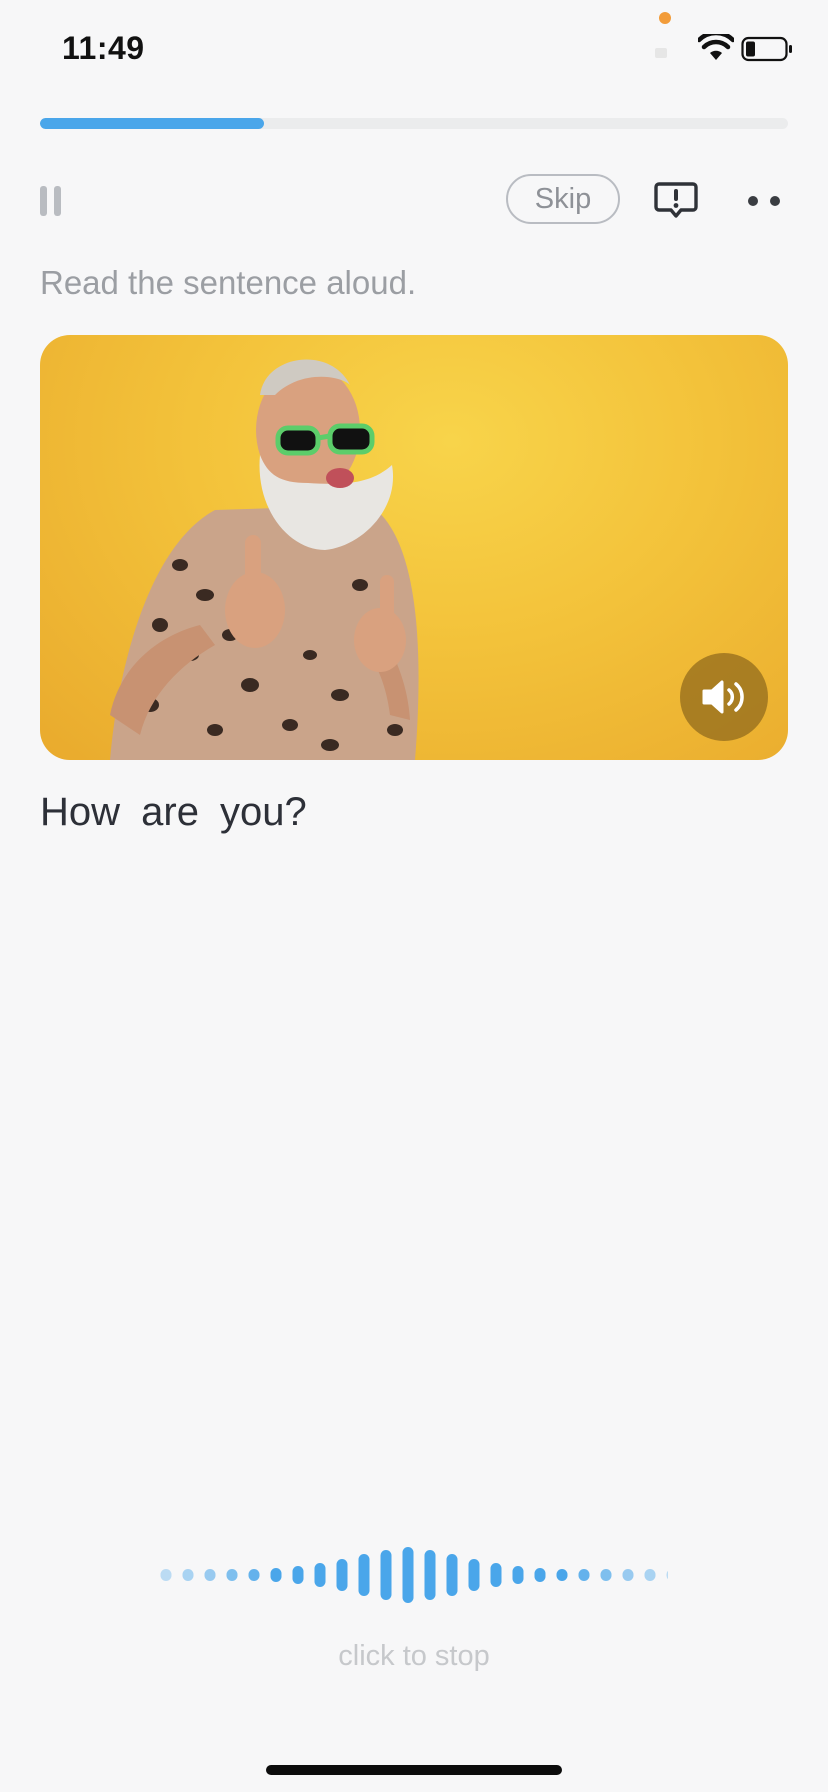  I want to click on skip-button: Skip, so click(563, 199).